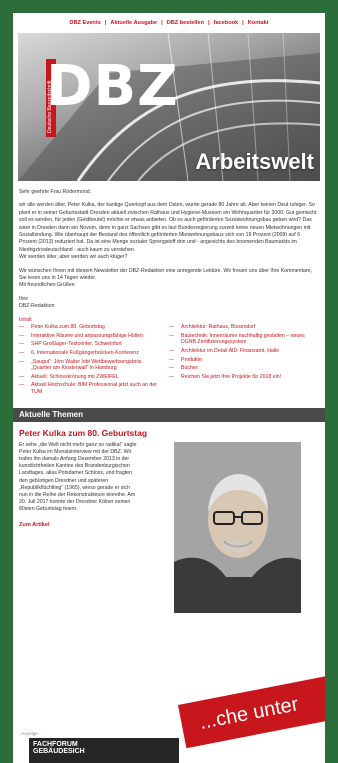  I want to click on dbz-logo: DBZ, so click(112, 86).